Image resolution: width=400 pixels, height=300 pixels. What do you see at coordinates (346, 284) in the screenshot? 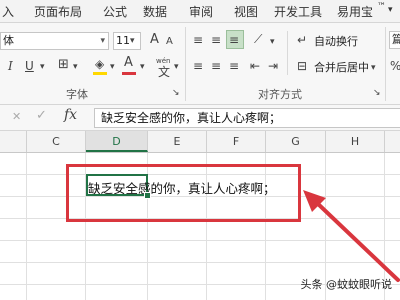
I see `watermark: 头条 @蚊蚊眼听说` at bounding box center [346, 284].